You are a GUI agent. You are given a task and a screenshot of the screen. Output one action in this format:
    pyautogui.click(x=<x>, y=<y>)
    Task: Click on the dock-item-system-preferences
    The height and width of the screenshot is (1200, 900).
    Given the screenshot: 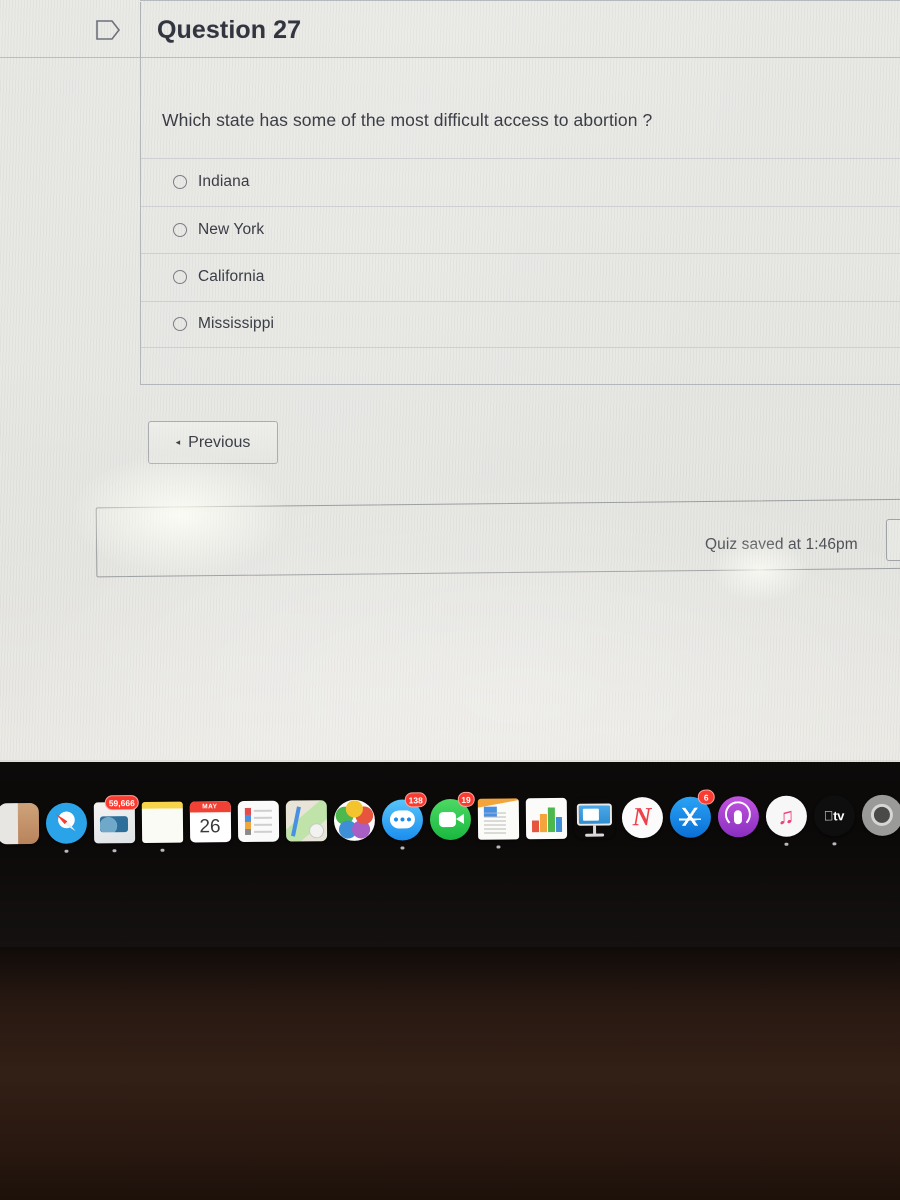 What is the action you would take?
    pyautogui.click(x=879, y=815)
    